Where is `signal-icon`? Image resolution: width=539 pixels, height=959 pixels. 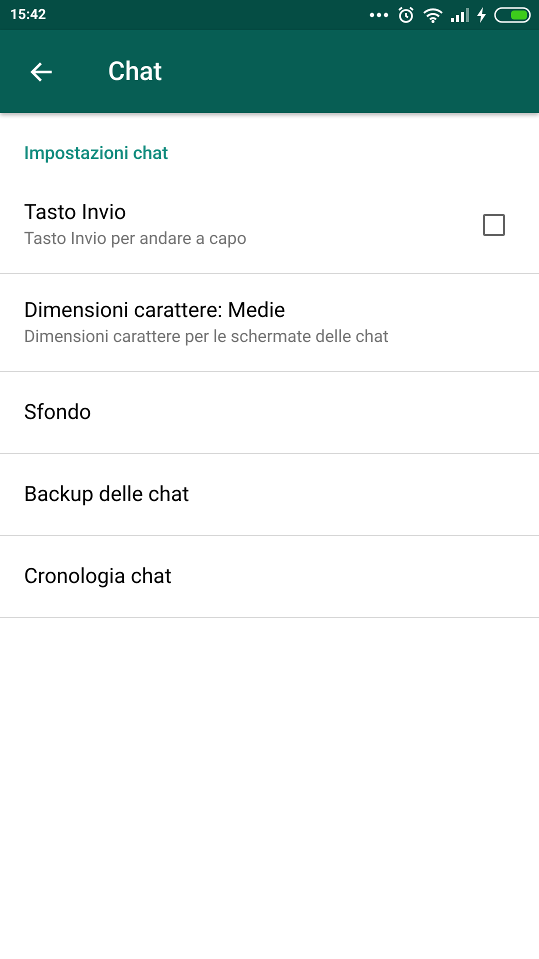 signal-icon is located at coordinates (460, 15).